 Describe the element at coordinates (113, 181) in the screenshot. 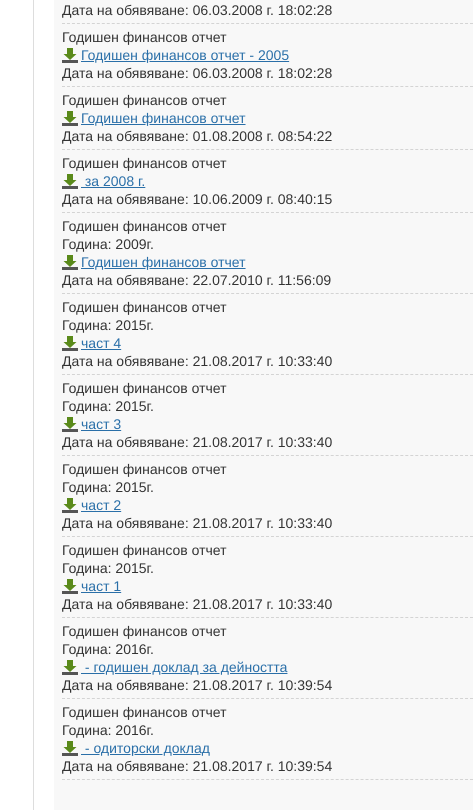

I see `download-link: за 2008 г.` at that location.